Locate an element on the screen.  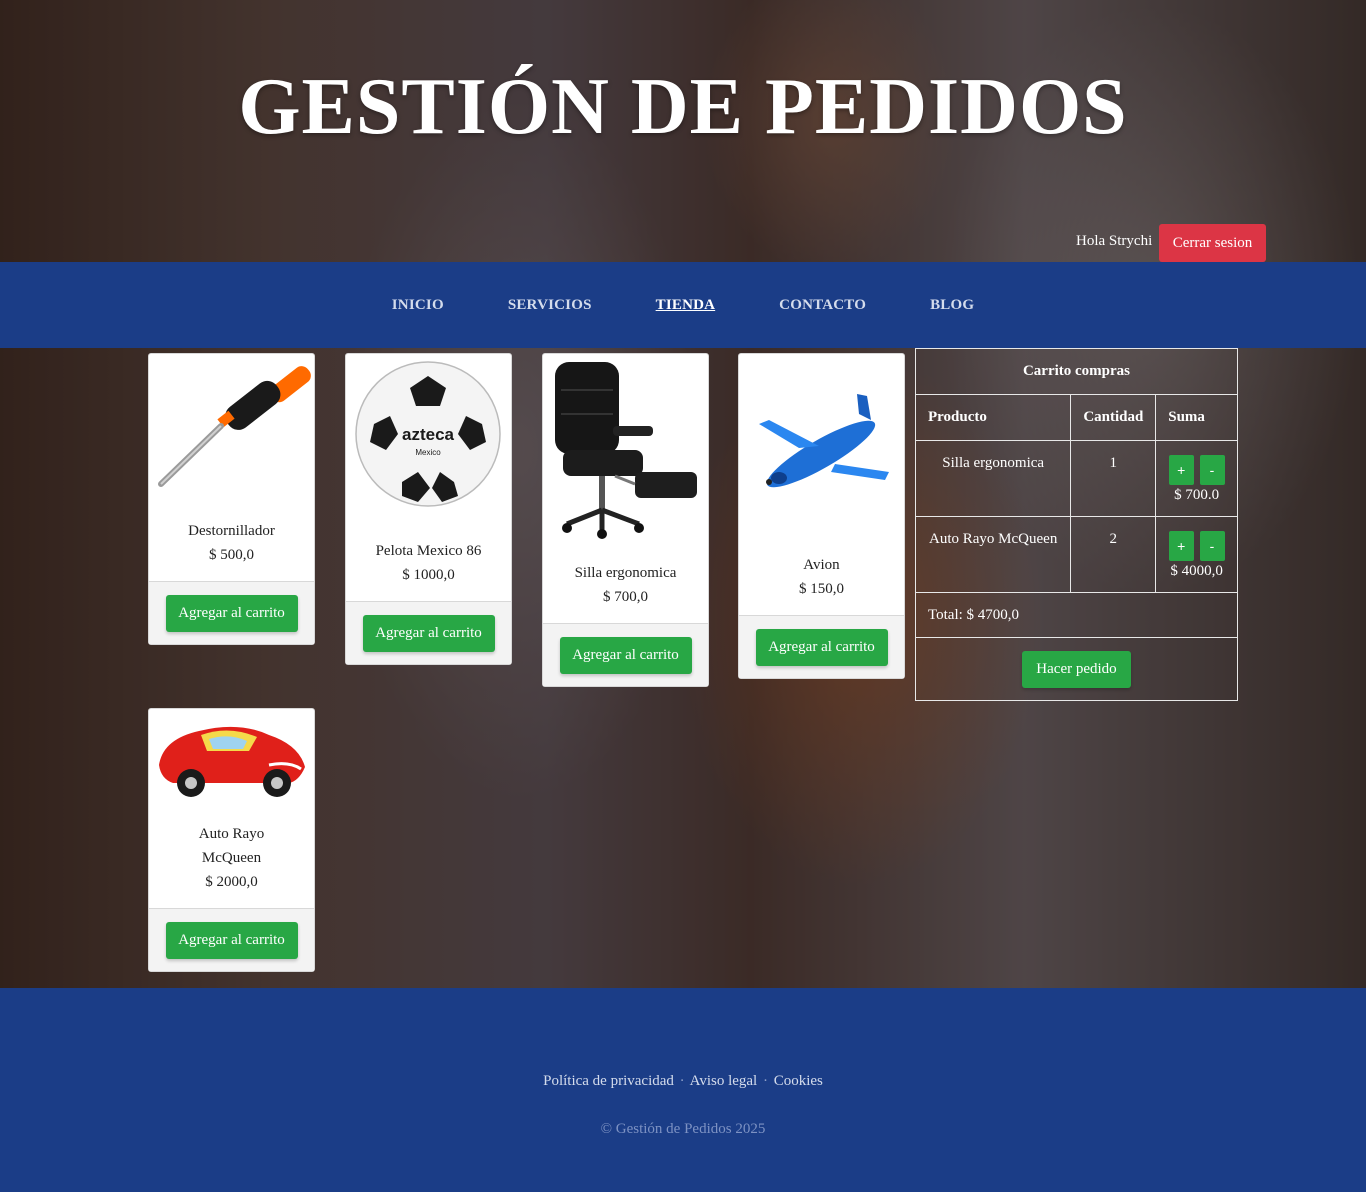
product-name: Destornillador is located at coordinates (231, 531).